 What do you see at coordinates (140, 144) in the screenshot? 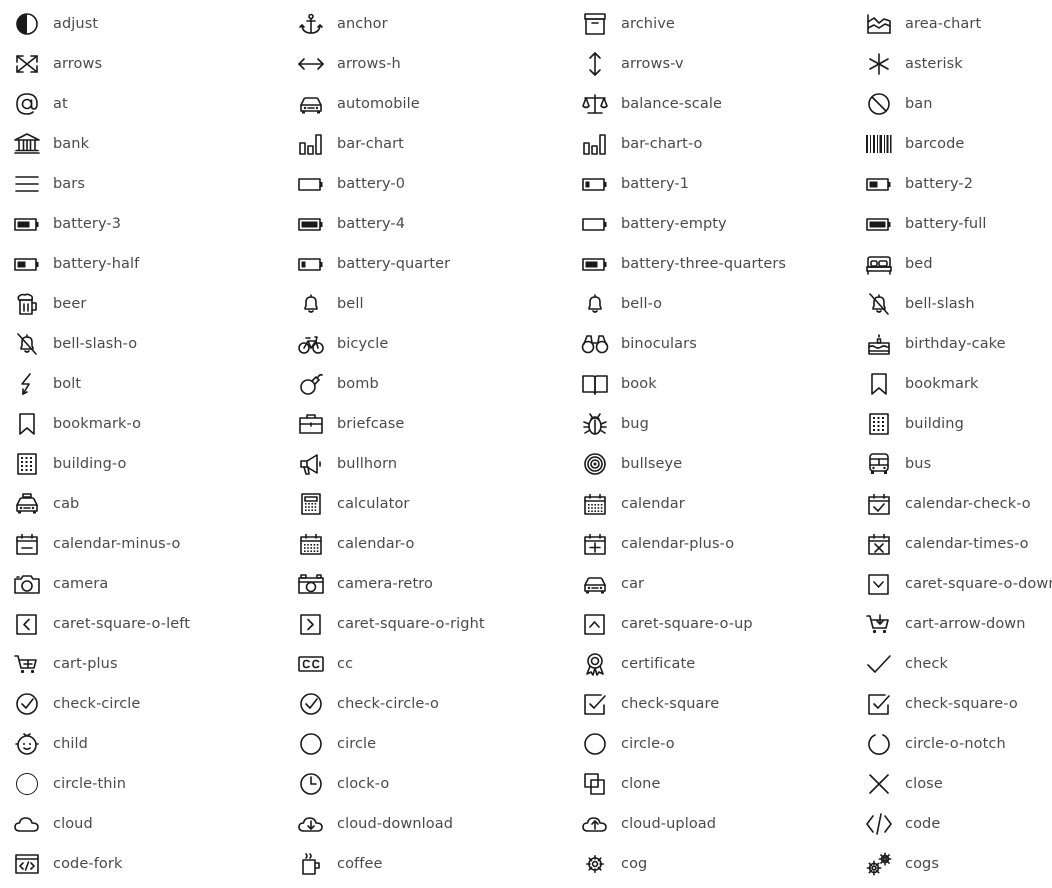
I see `icon-item-bank: bank` at bounding box center [140, 144].